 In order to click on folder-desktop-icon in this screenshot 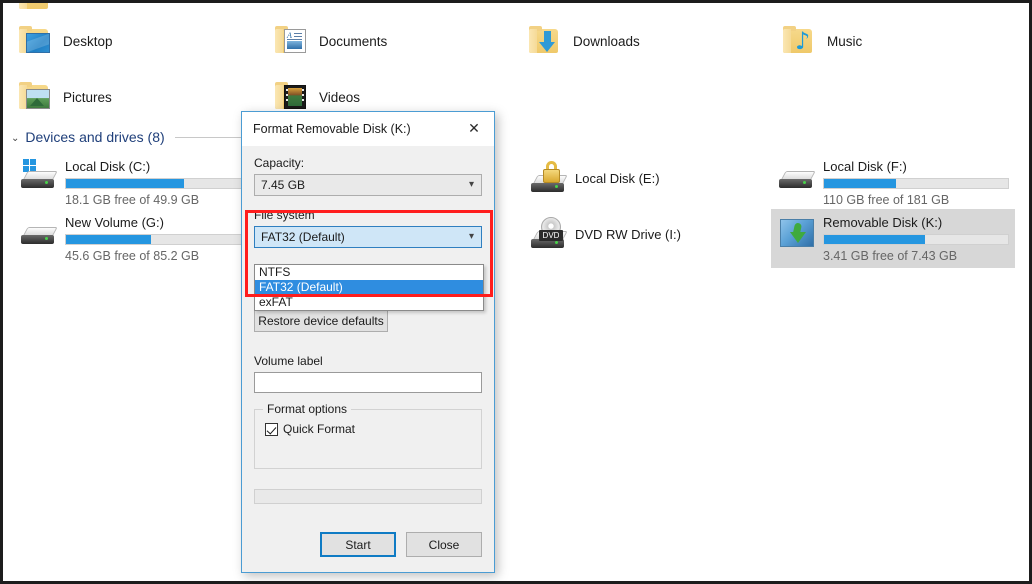, I will do `click(34, 41)`.